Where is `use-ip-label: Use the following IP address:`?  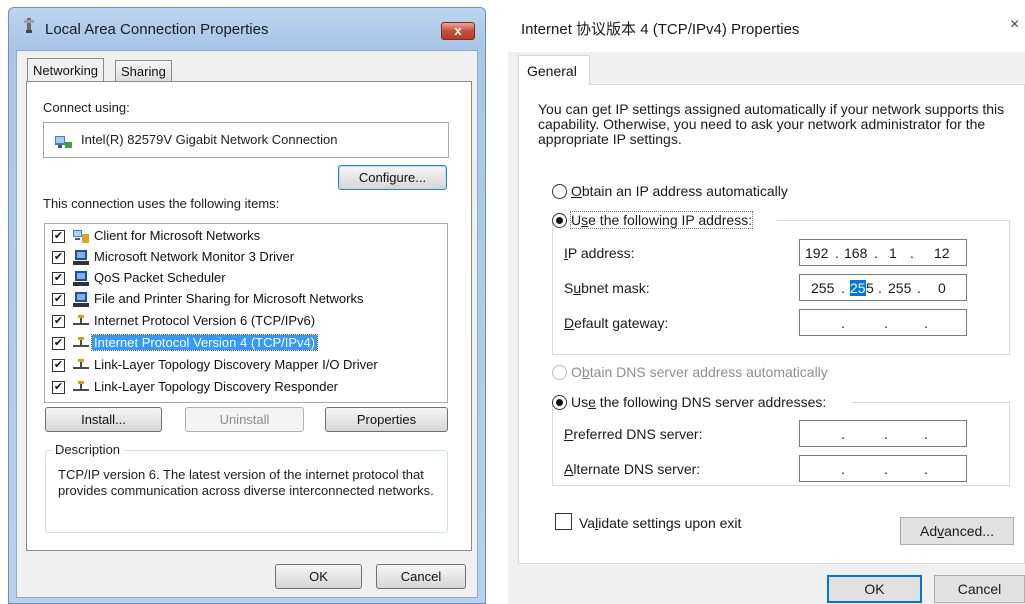 use-ip-label: Use the following IP address: is located at coordinates (661, 220).